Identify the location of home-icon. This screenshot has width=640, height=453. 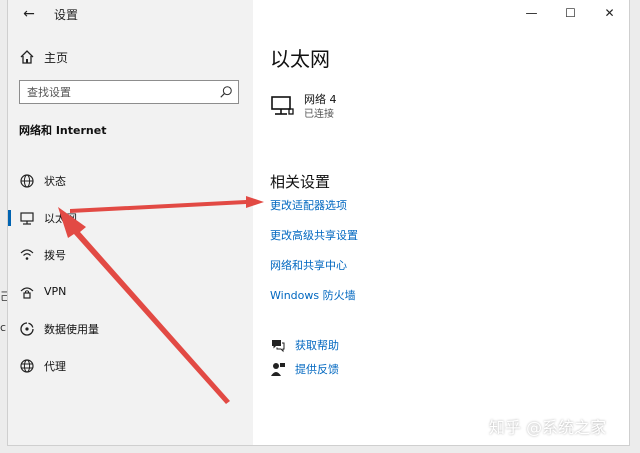
(27, 57).